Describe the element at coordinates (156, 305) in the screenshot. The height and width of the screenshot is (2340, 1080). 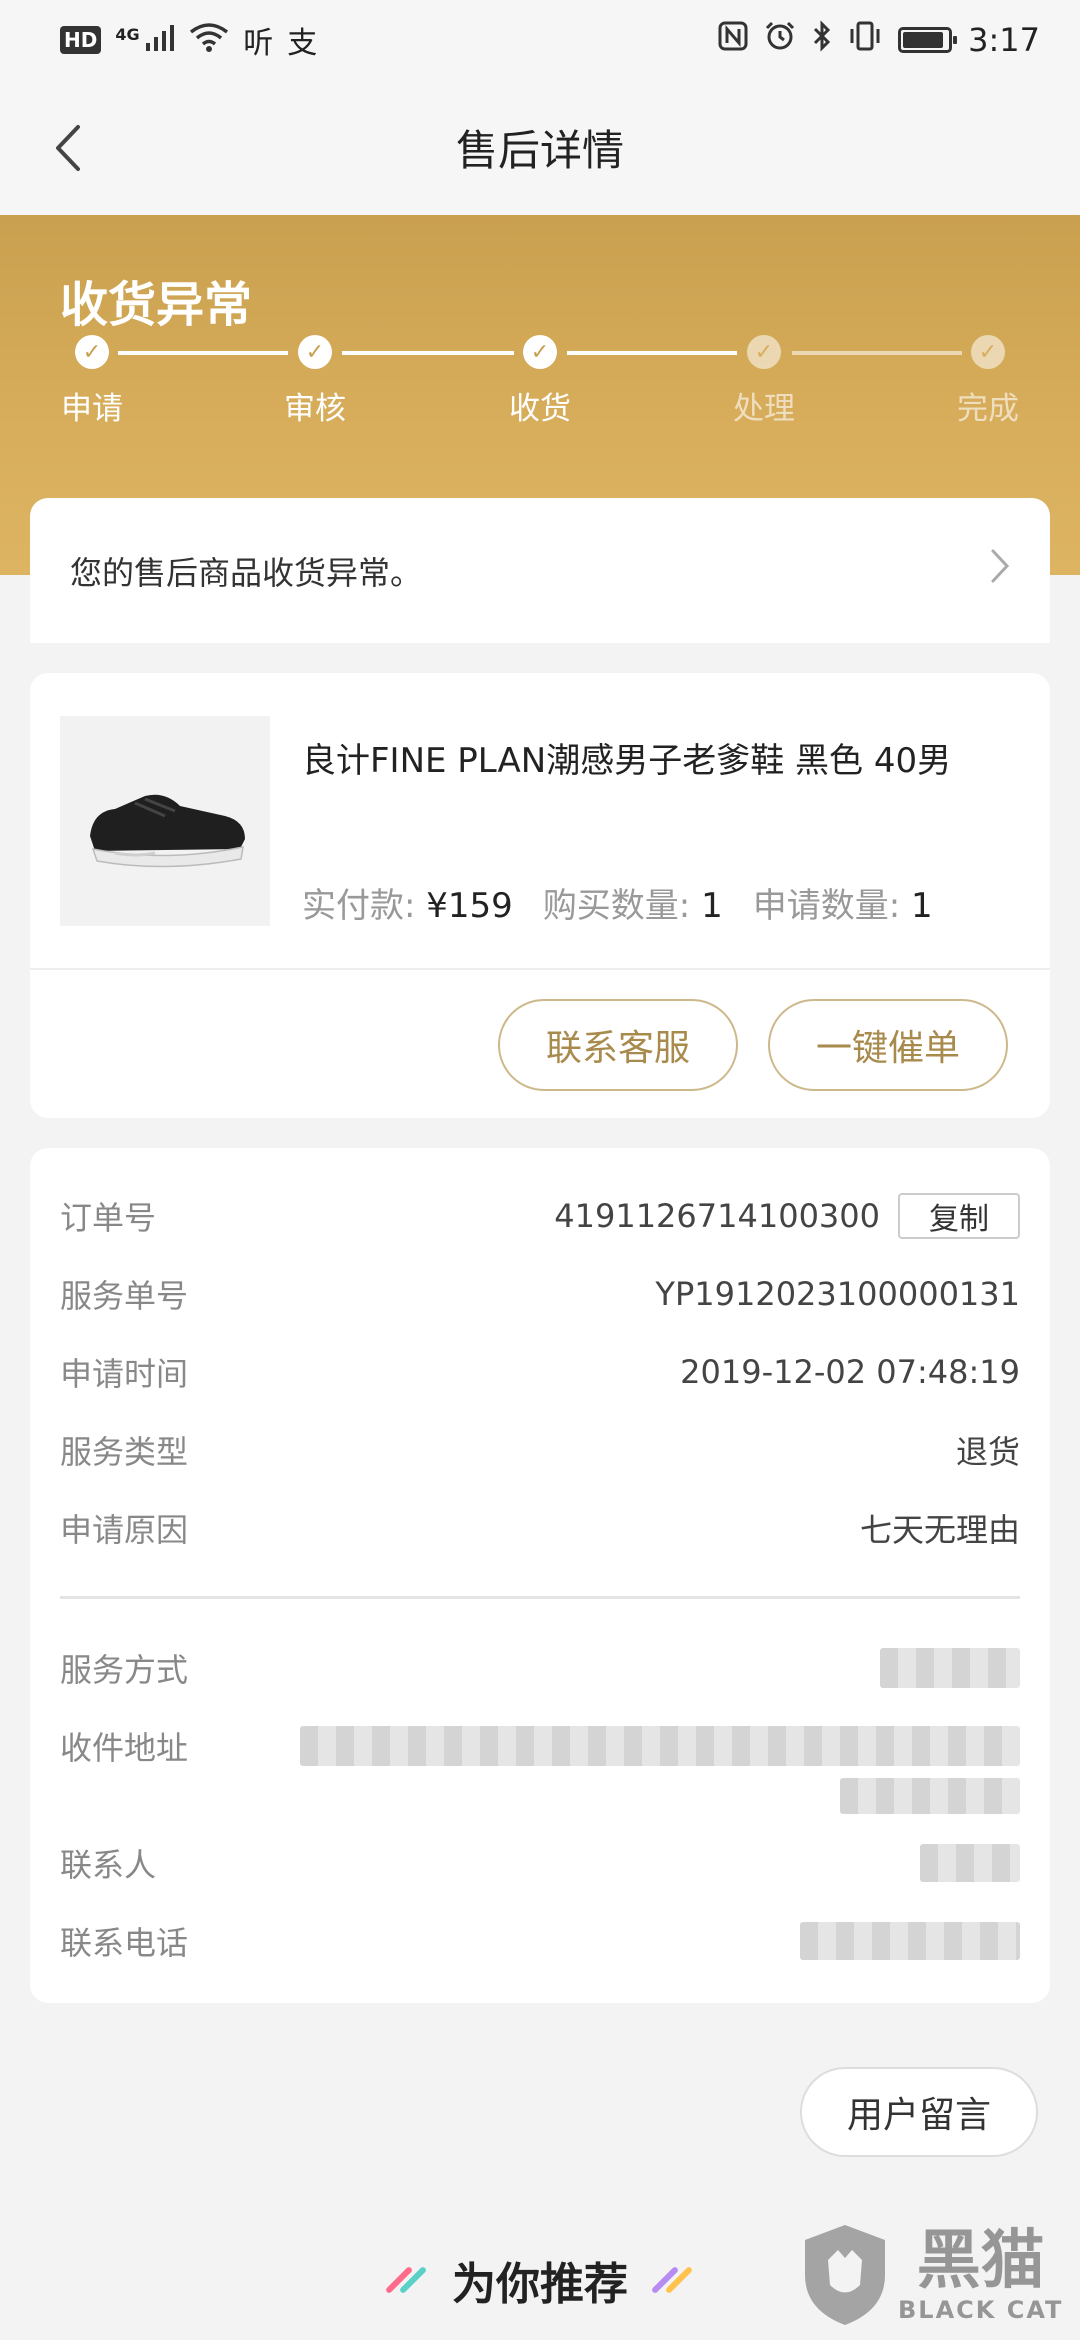
I see `after-sale-status-title: 收货异常` at that location.